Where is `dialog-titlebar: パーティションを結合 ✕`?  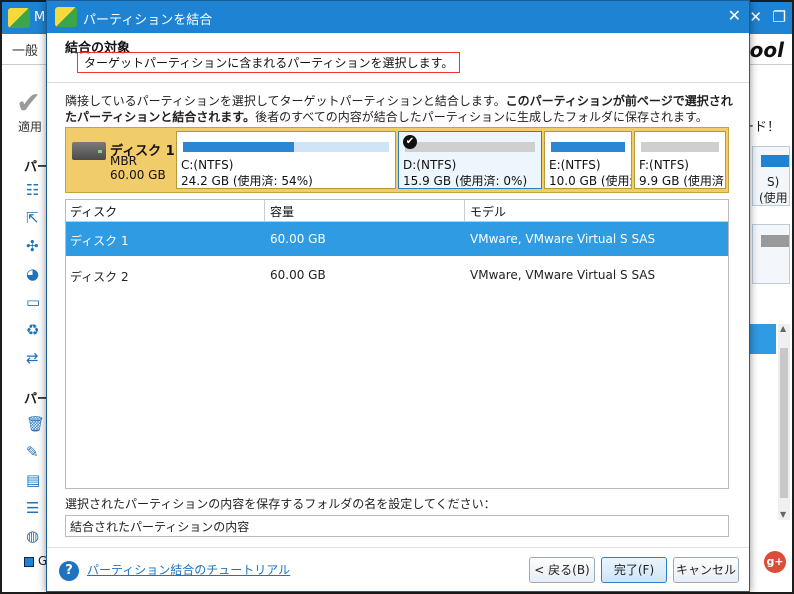
dialog-titlebar: パーティションを結合 ✕ is located at coordinates (398, 17).